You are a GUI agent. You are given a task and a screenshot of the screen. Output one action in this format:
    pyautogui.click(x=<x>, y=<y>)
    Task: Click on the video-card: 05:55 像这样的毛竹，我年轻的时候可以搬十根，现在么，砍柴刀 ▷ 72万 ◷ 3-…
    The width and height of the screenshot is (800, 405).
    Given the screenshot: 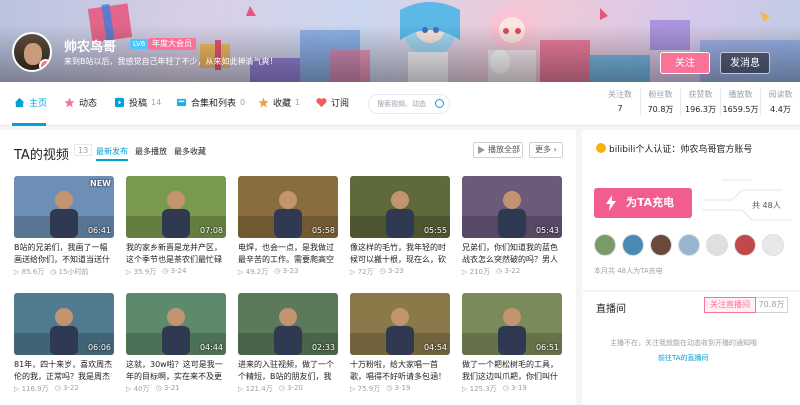 What is the action you would take?
    pyautogui.click(x=400, y=226)
    